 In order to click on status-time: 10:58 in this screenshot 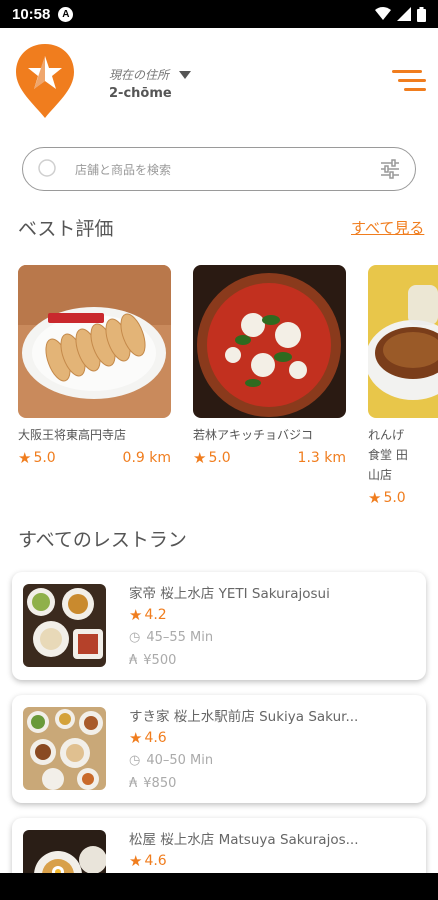, I will do `click(31, 14)`.